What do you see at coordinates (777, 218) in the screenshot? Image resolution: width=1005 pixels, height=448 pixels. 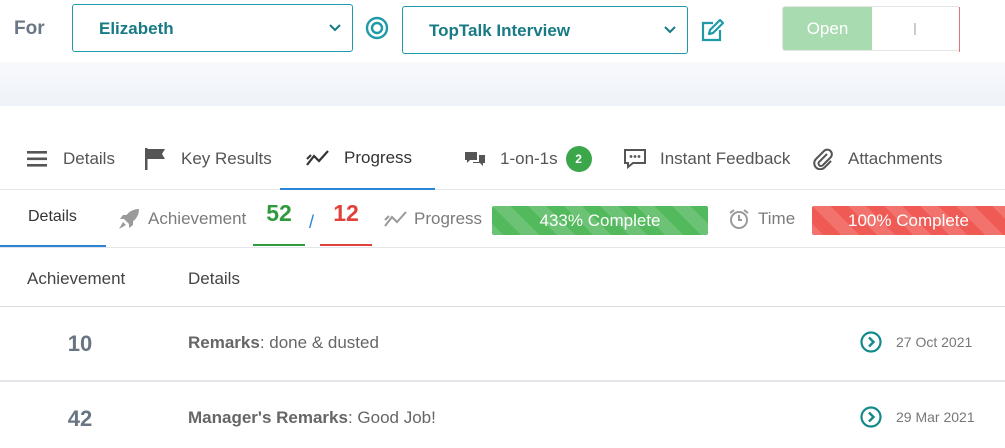 I see `time-label: Time` at bounding box center [777, 218].